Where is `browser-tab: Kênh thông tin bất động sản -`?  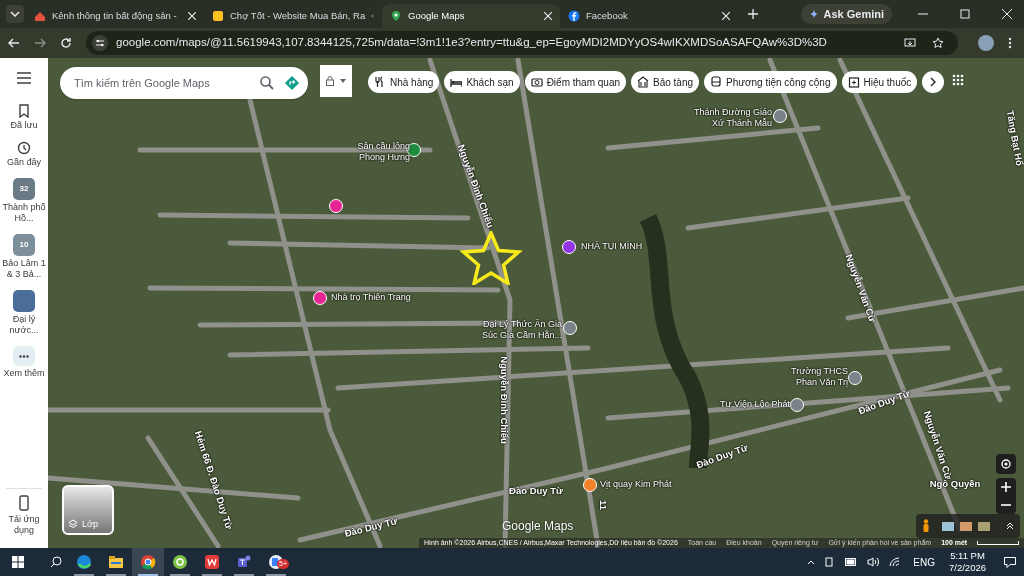 browser-tab: Kênh thông tin bất động sản - is located at coordinates (115, 16).